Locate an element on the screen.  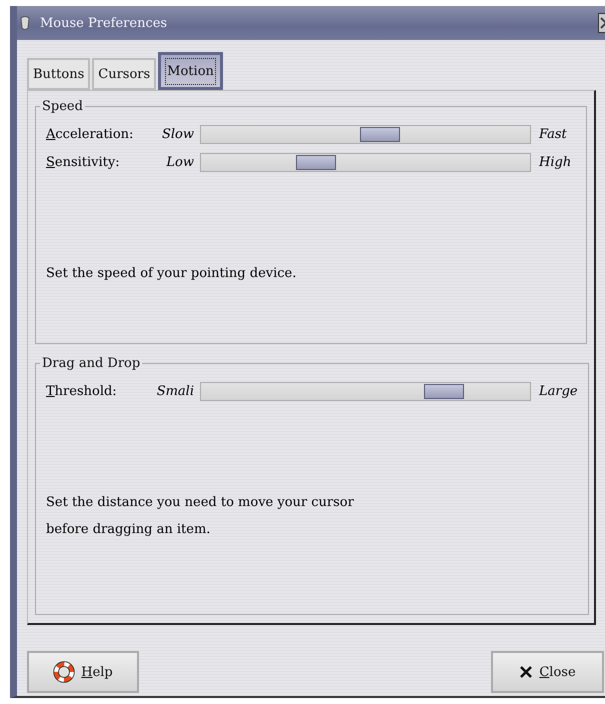
tab: Buttons is located at coordinates (58, 74).